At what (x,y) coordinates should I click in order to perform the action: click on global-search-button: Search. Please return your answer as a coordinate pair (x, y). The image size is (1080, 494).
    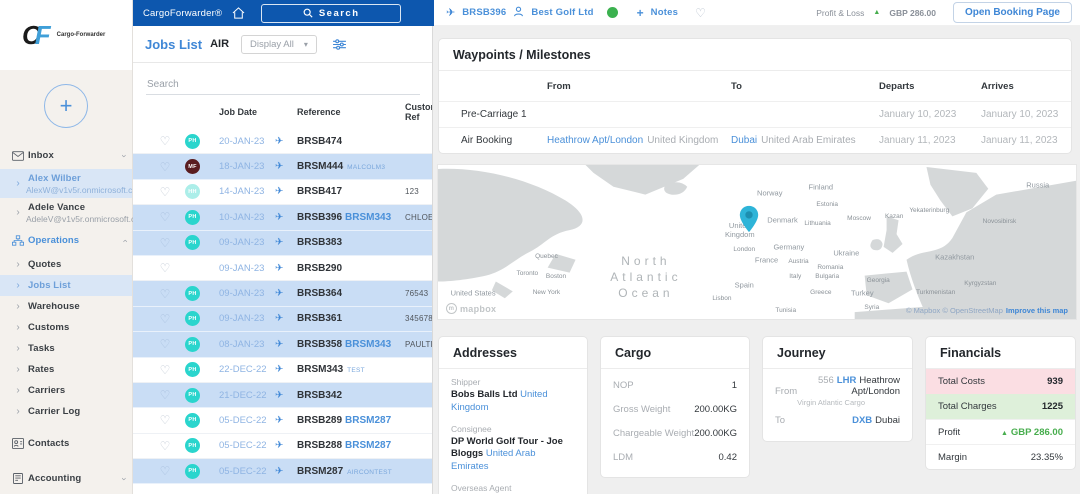
    Looking at the image, I should click on (331, 13).